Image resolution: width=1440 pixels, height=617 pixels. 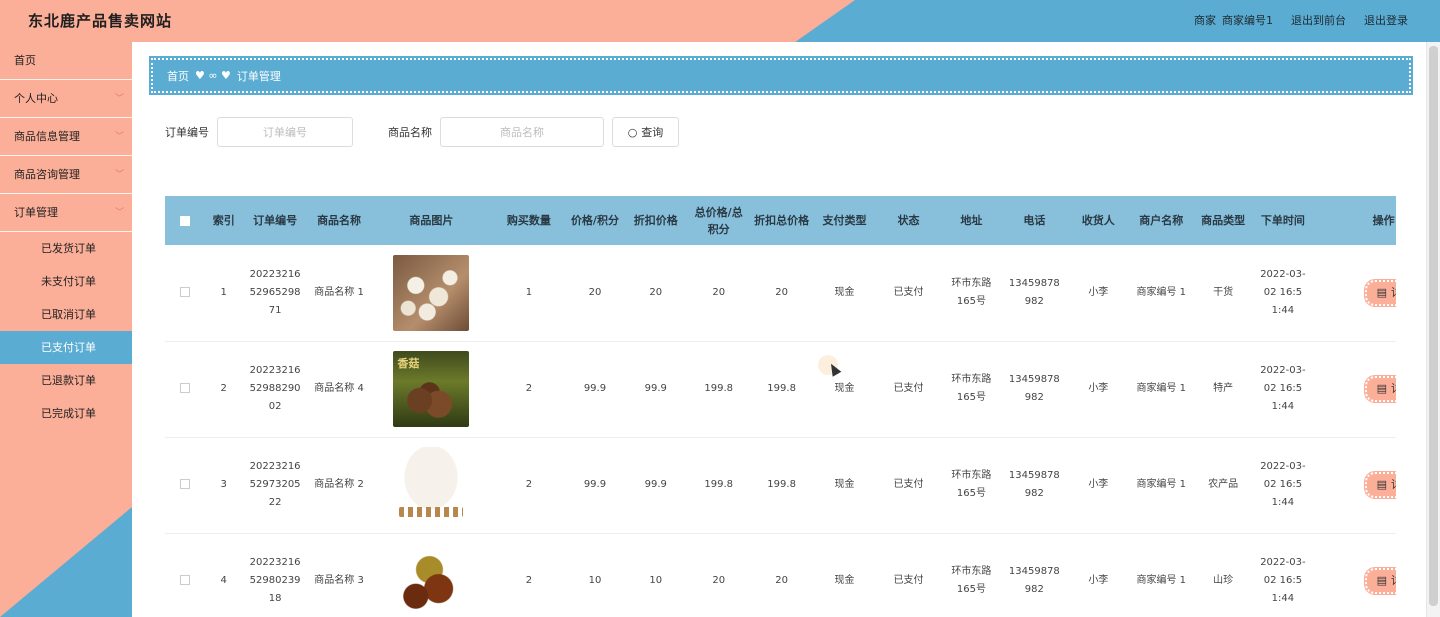 I want to click on sidebar-item-3: 商品咨询管理 ﹀, so click(x=66, y=175).